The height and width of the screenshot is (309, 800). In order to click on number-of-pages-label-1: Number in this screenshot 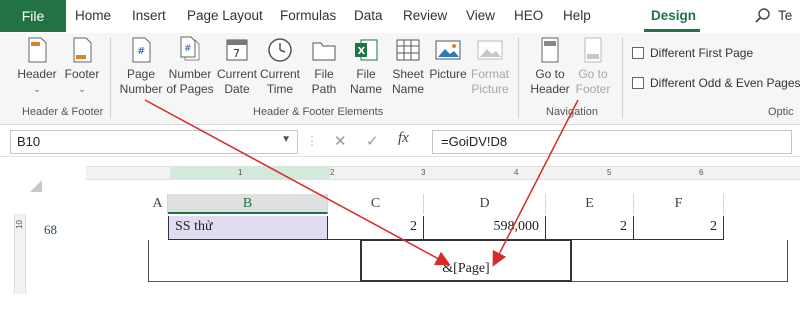, I will do `click(190, 74)`.